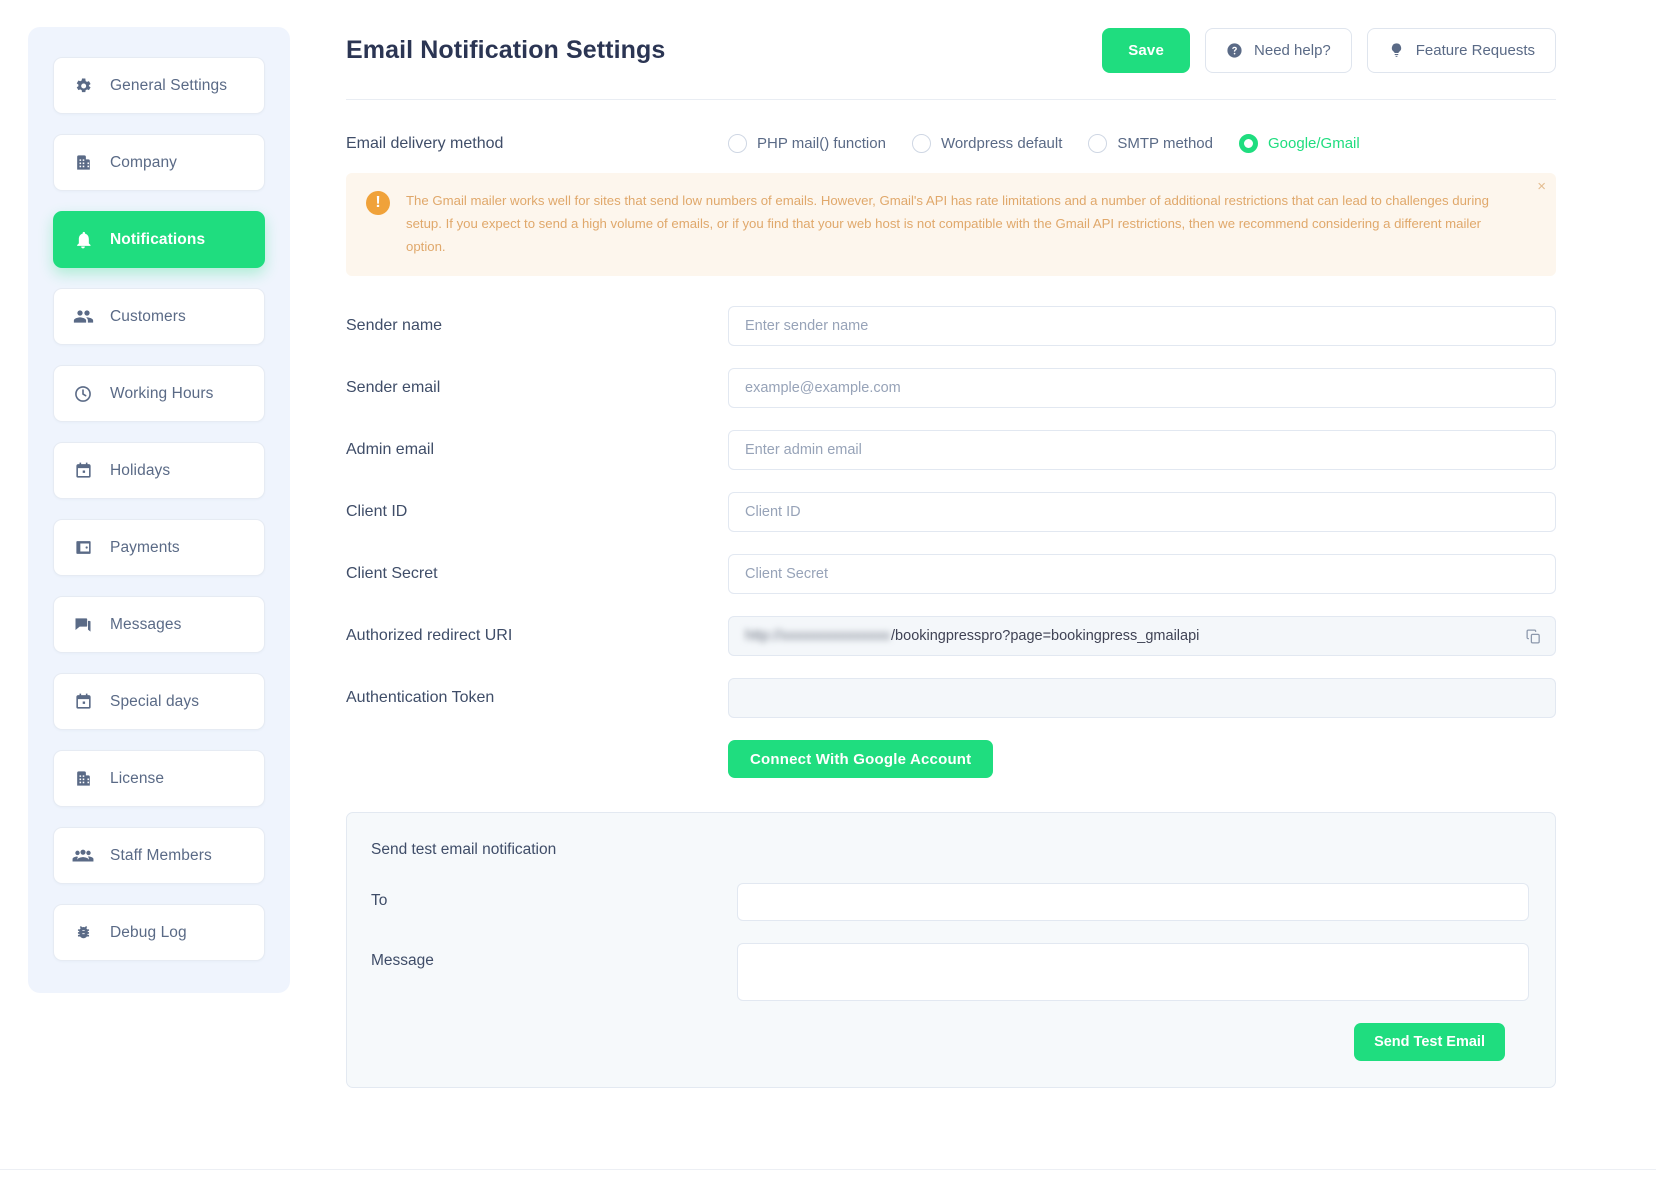 The width and height of the screenshot is (1656, 1196). What do you see at coordinates (155, 701) in the screenshot?
I see `sidebar-item-label: Special days` at bounding box center [155, 701].